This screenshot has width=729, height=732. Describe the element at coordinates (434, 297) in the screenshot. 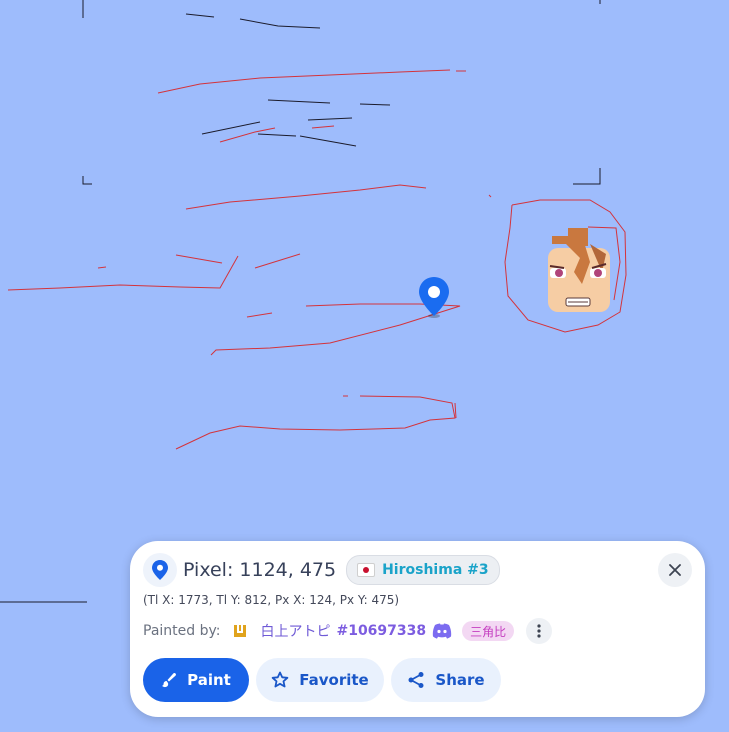

I see `map-pin-icon` at that location.